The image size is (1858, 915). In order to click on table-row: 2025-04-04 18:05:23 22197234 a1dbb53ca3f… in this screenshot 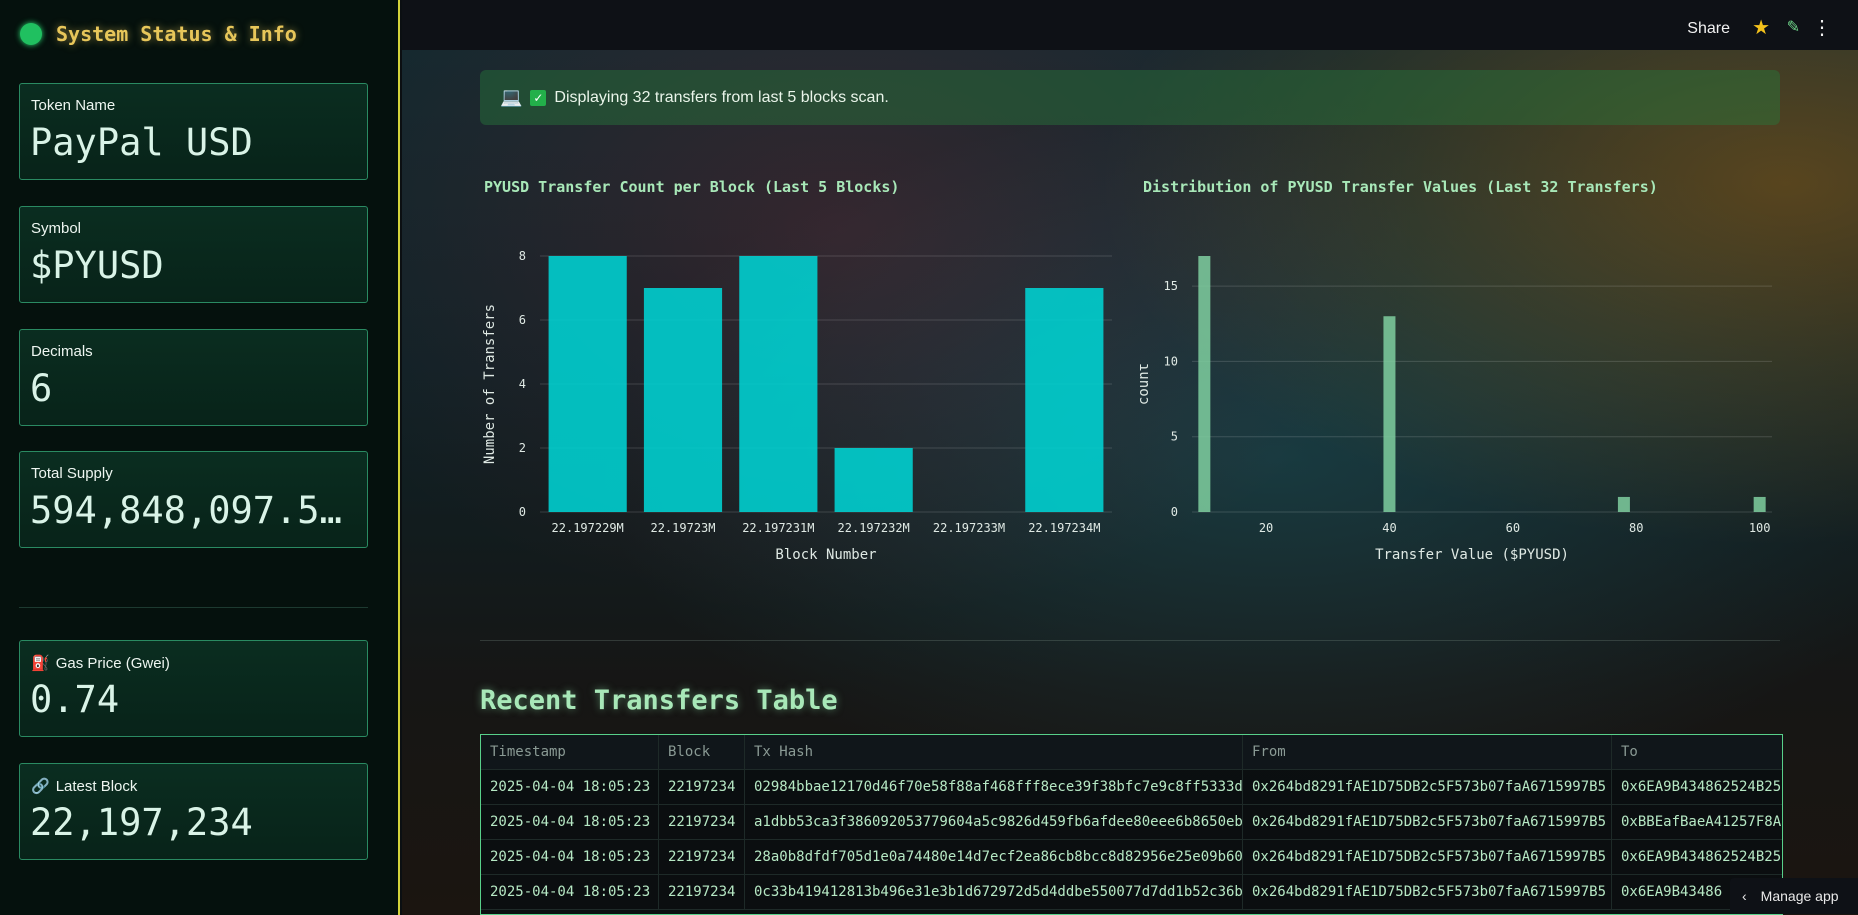, I will do `click(1131, 822)`.